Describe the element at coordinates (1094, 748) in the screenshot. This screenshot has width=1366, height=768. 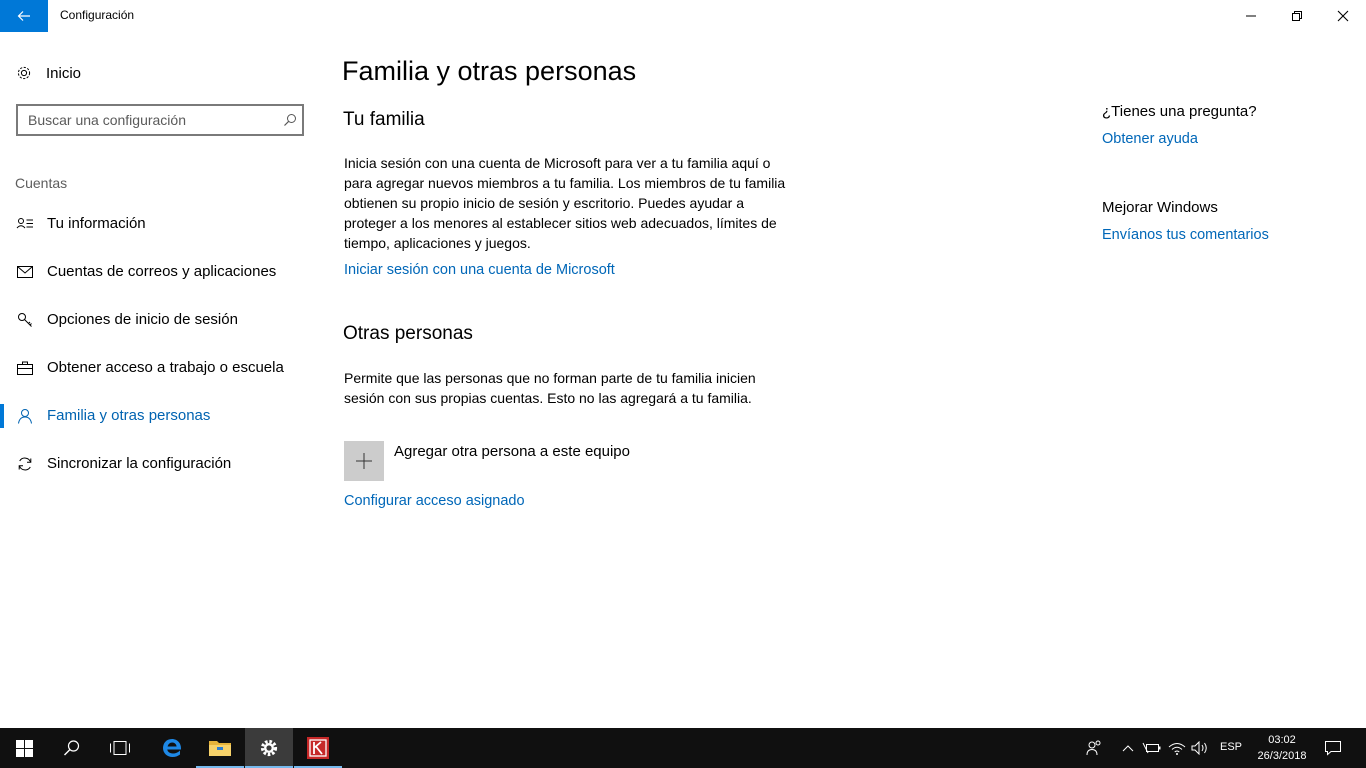
I see `people-icon` at that location.